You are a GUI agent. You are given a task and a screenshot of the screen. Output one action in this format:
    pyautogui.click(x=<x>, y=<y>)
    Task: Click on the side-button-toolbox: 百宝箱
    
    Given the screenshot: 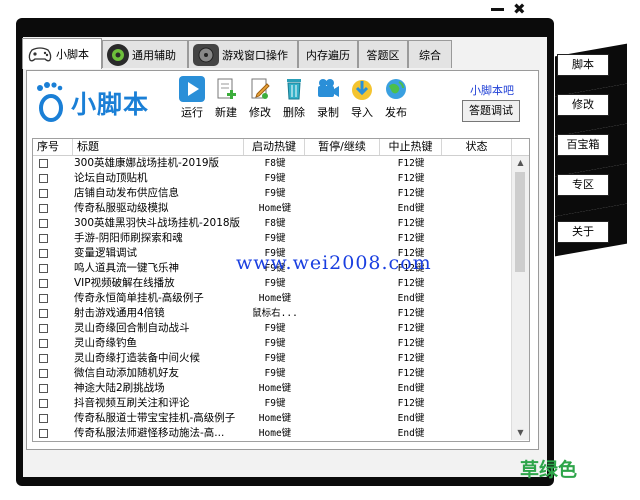 What is the action you would take?
    pyautogui.click(x=583, y=145)
    